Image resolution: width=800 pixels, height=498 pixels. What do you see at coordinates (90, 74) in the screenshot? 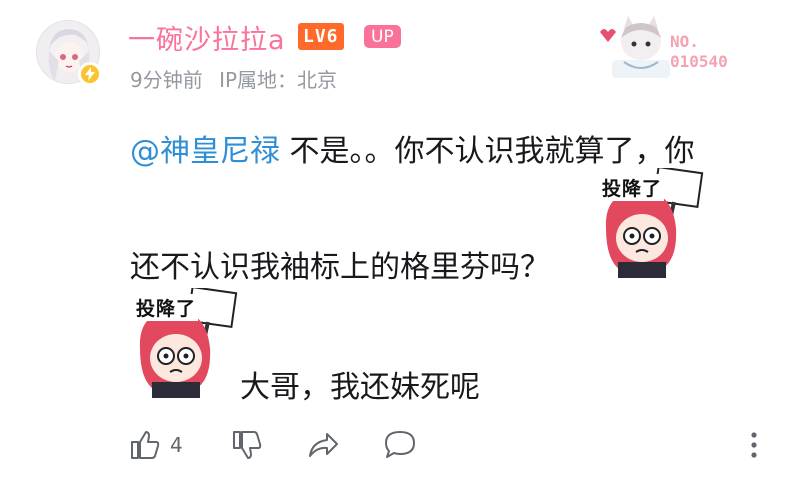
I see `verified-badge-icon` at bounding box center [90, 74].